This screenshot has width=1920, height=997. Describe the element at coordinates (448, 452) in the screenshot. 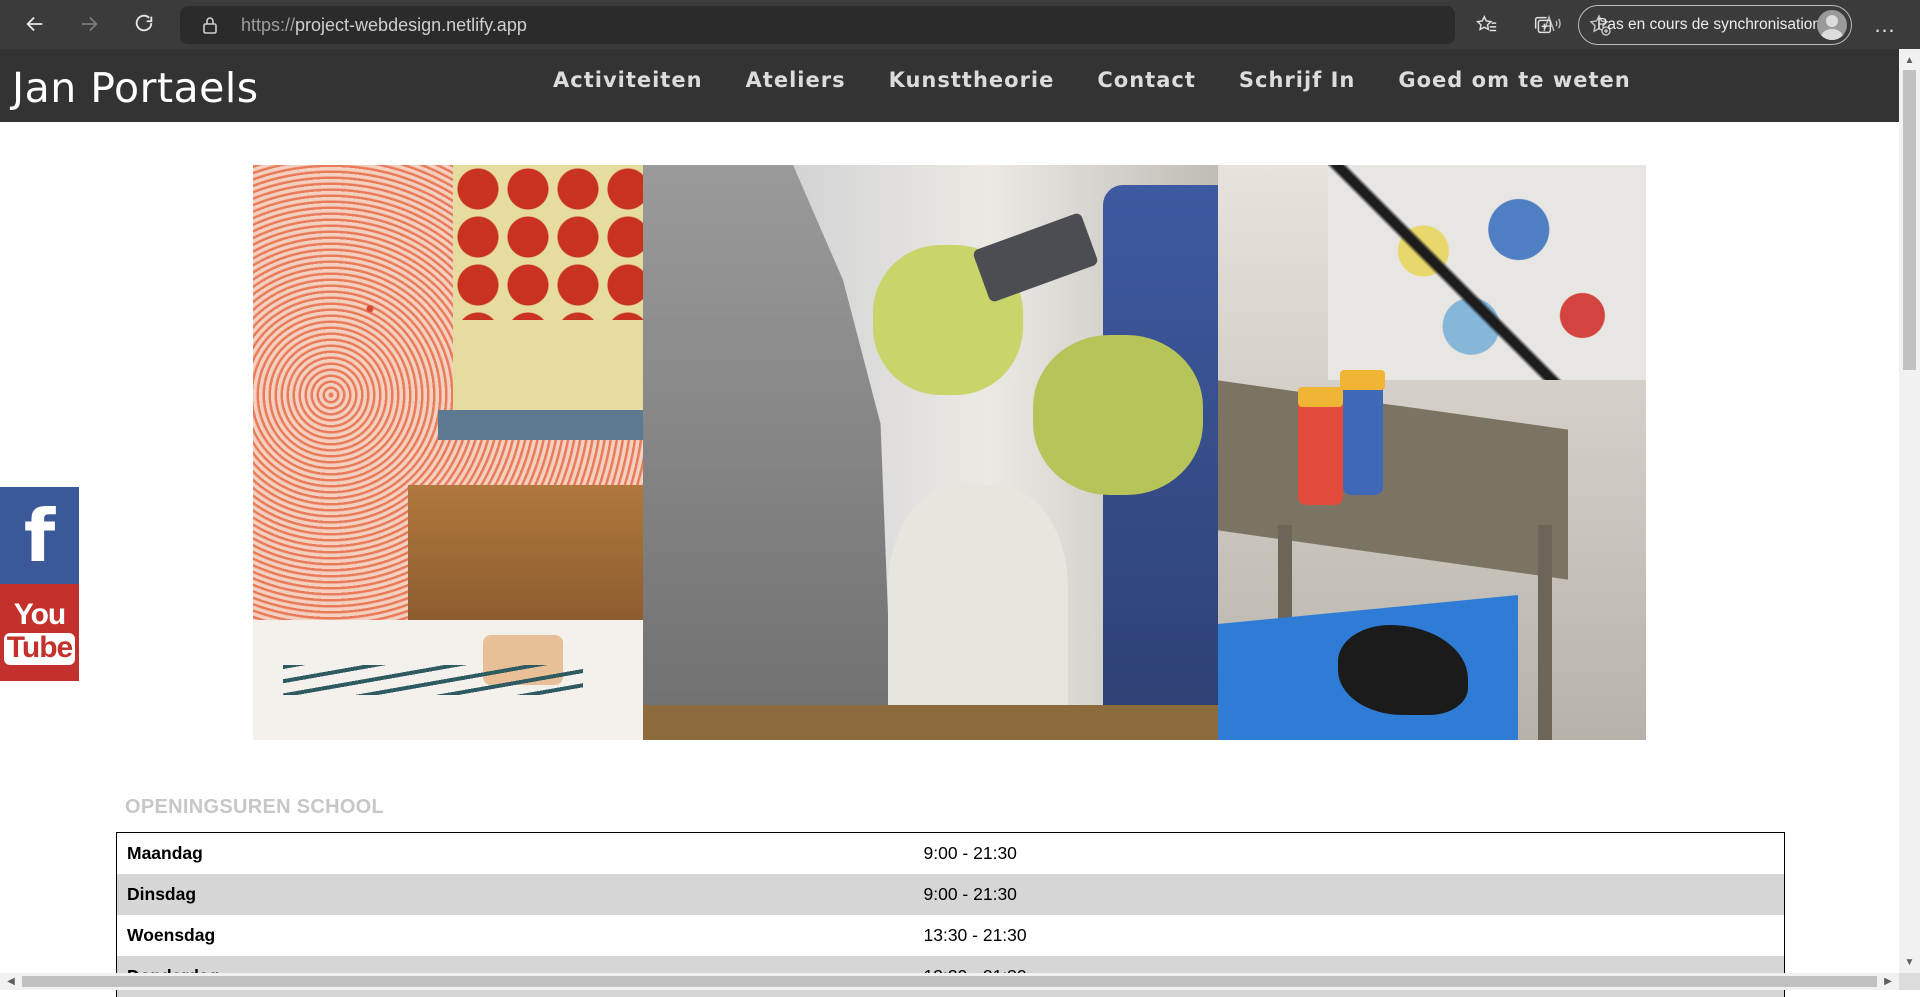

I see `painting-studio-image` at that location.